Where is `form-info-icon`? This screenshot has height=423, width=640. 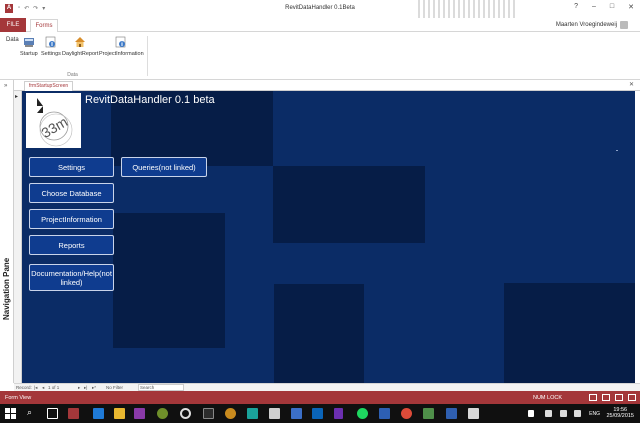
form-info-icon is located at coordinates (121, 42).